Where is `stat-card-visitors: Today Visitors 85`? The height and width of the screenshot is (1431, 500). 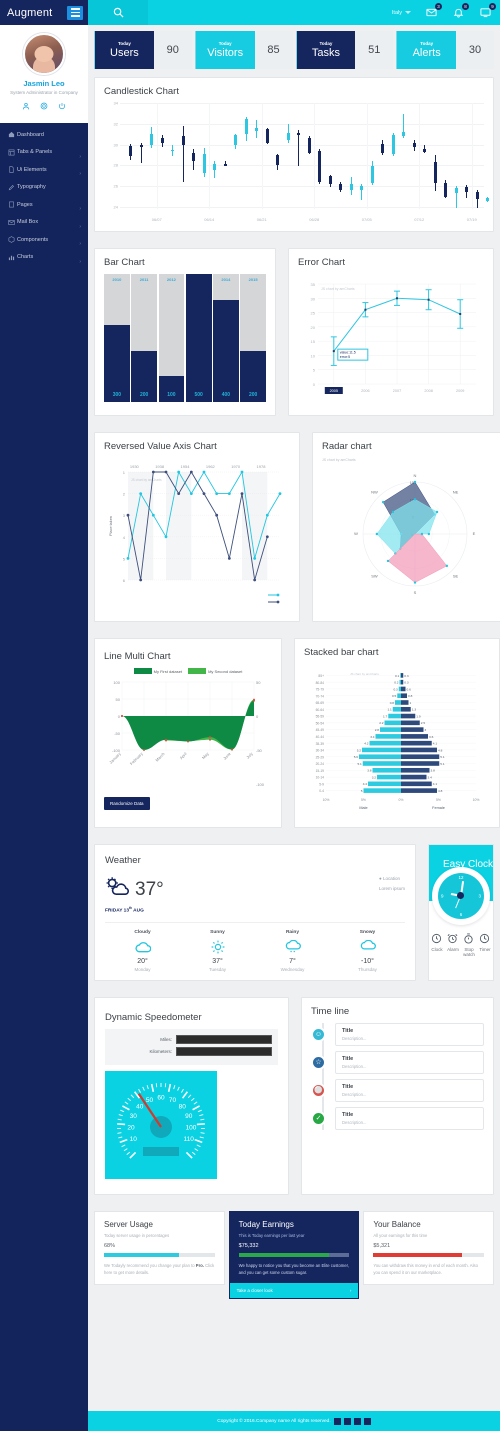 stat-card-visitors: Today Visitors 85 is located at coordinates (243, 50).